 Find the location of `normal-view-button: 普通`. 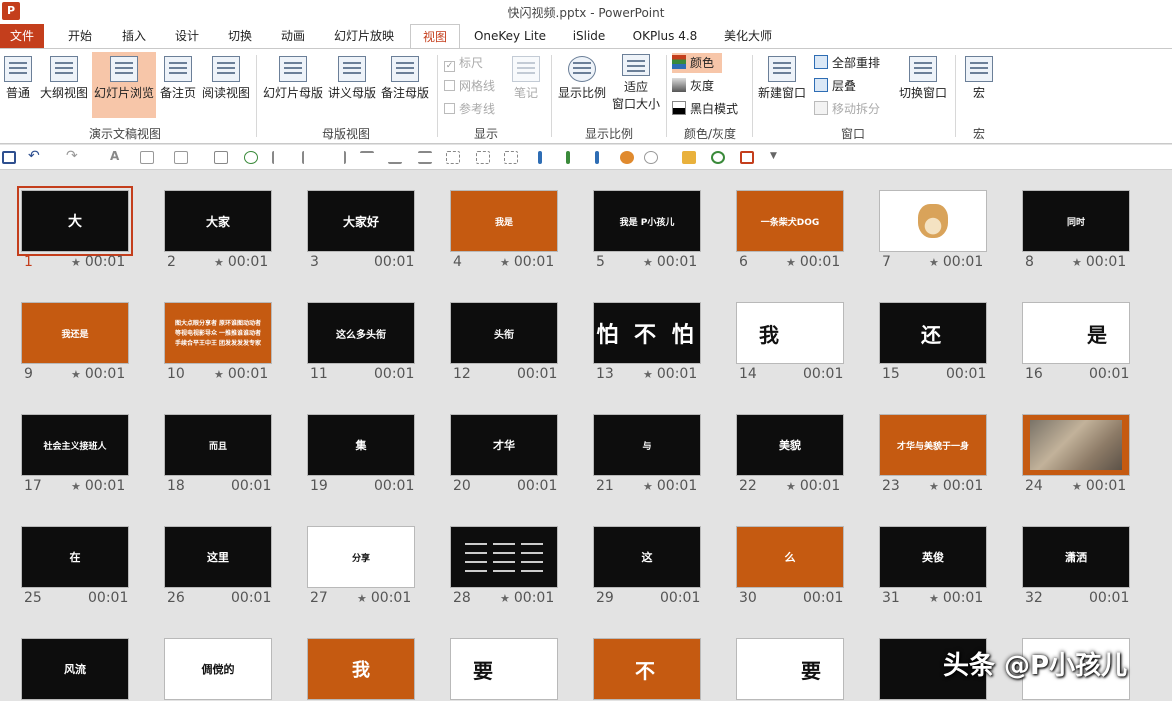

normal-view-button: 普通 is located at coordinates (18, 85).